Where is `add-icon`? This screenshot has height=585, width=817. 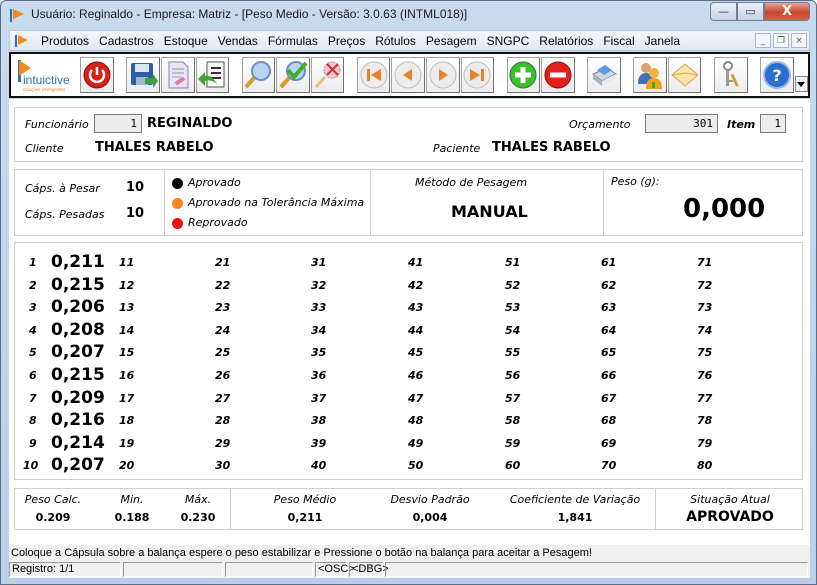 add-icon is located at coordinates (523, 75).